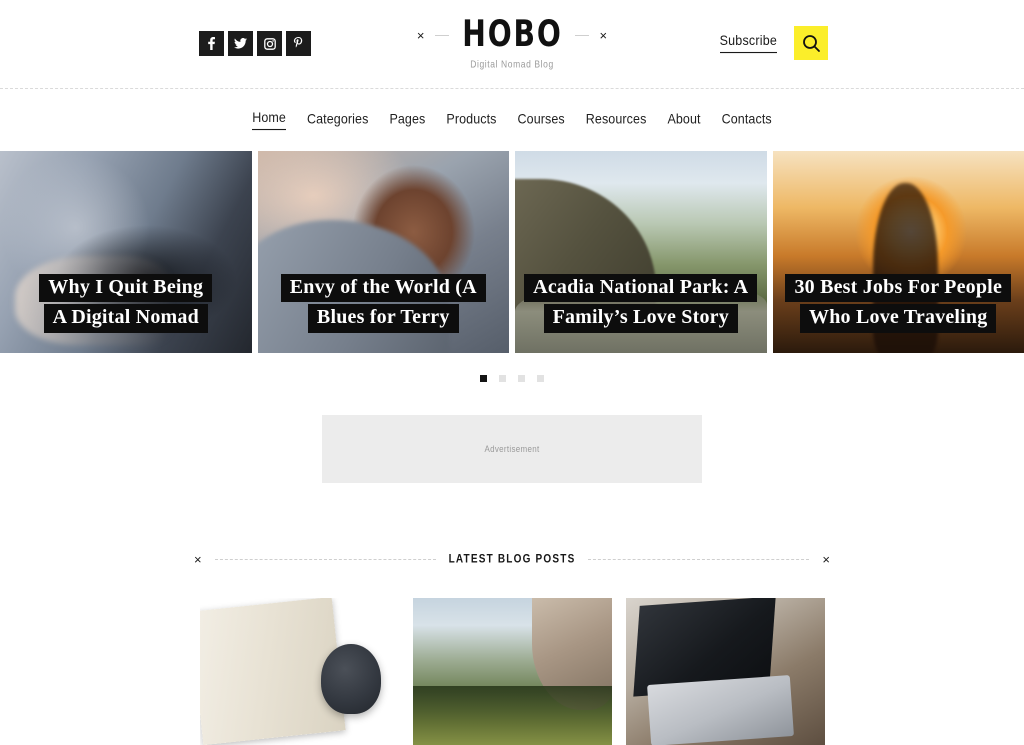  I want to click on slide-item: Why I Quit Being A Digital Nomad, so click(126, 252).